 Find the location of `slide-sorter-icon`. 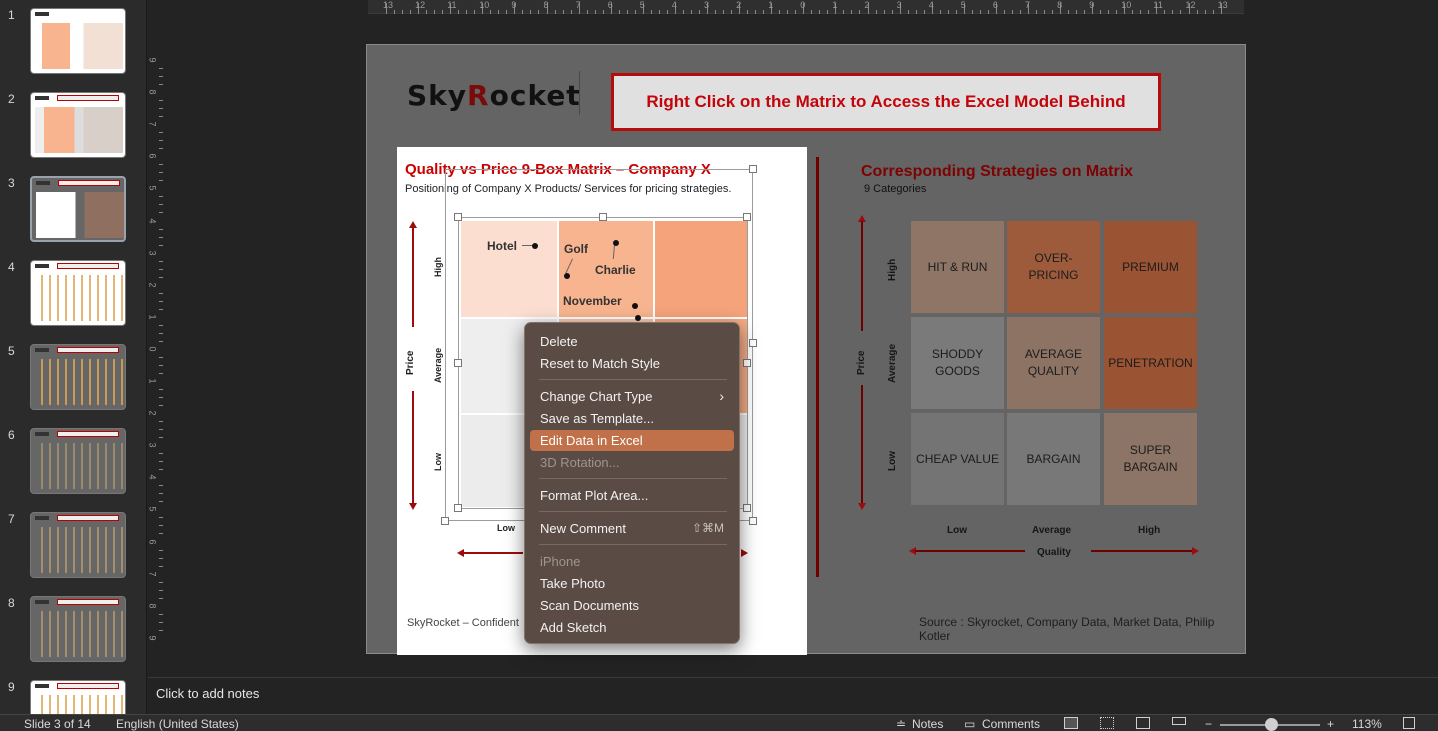

slide-sorter-icon is located at coordinates (1107, 723).